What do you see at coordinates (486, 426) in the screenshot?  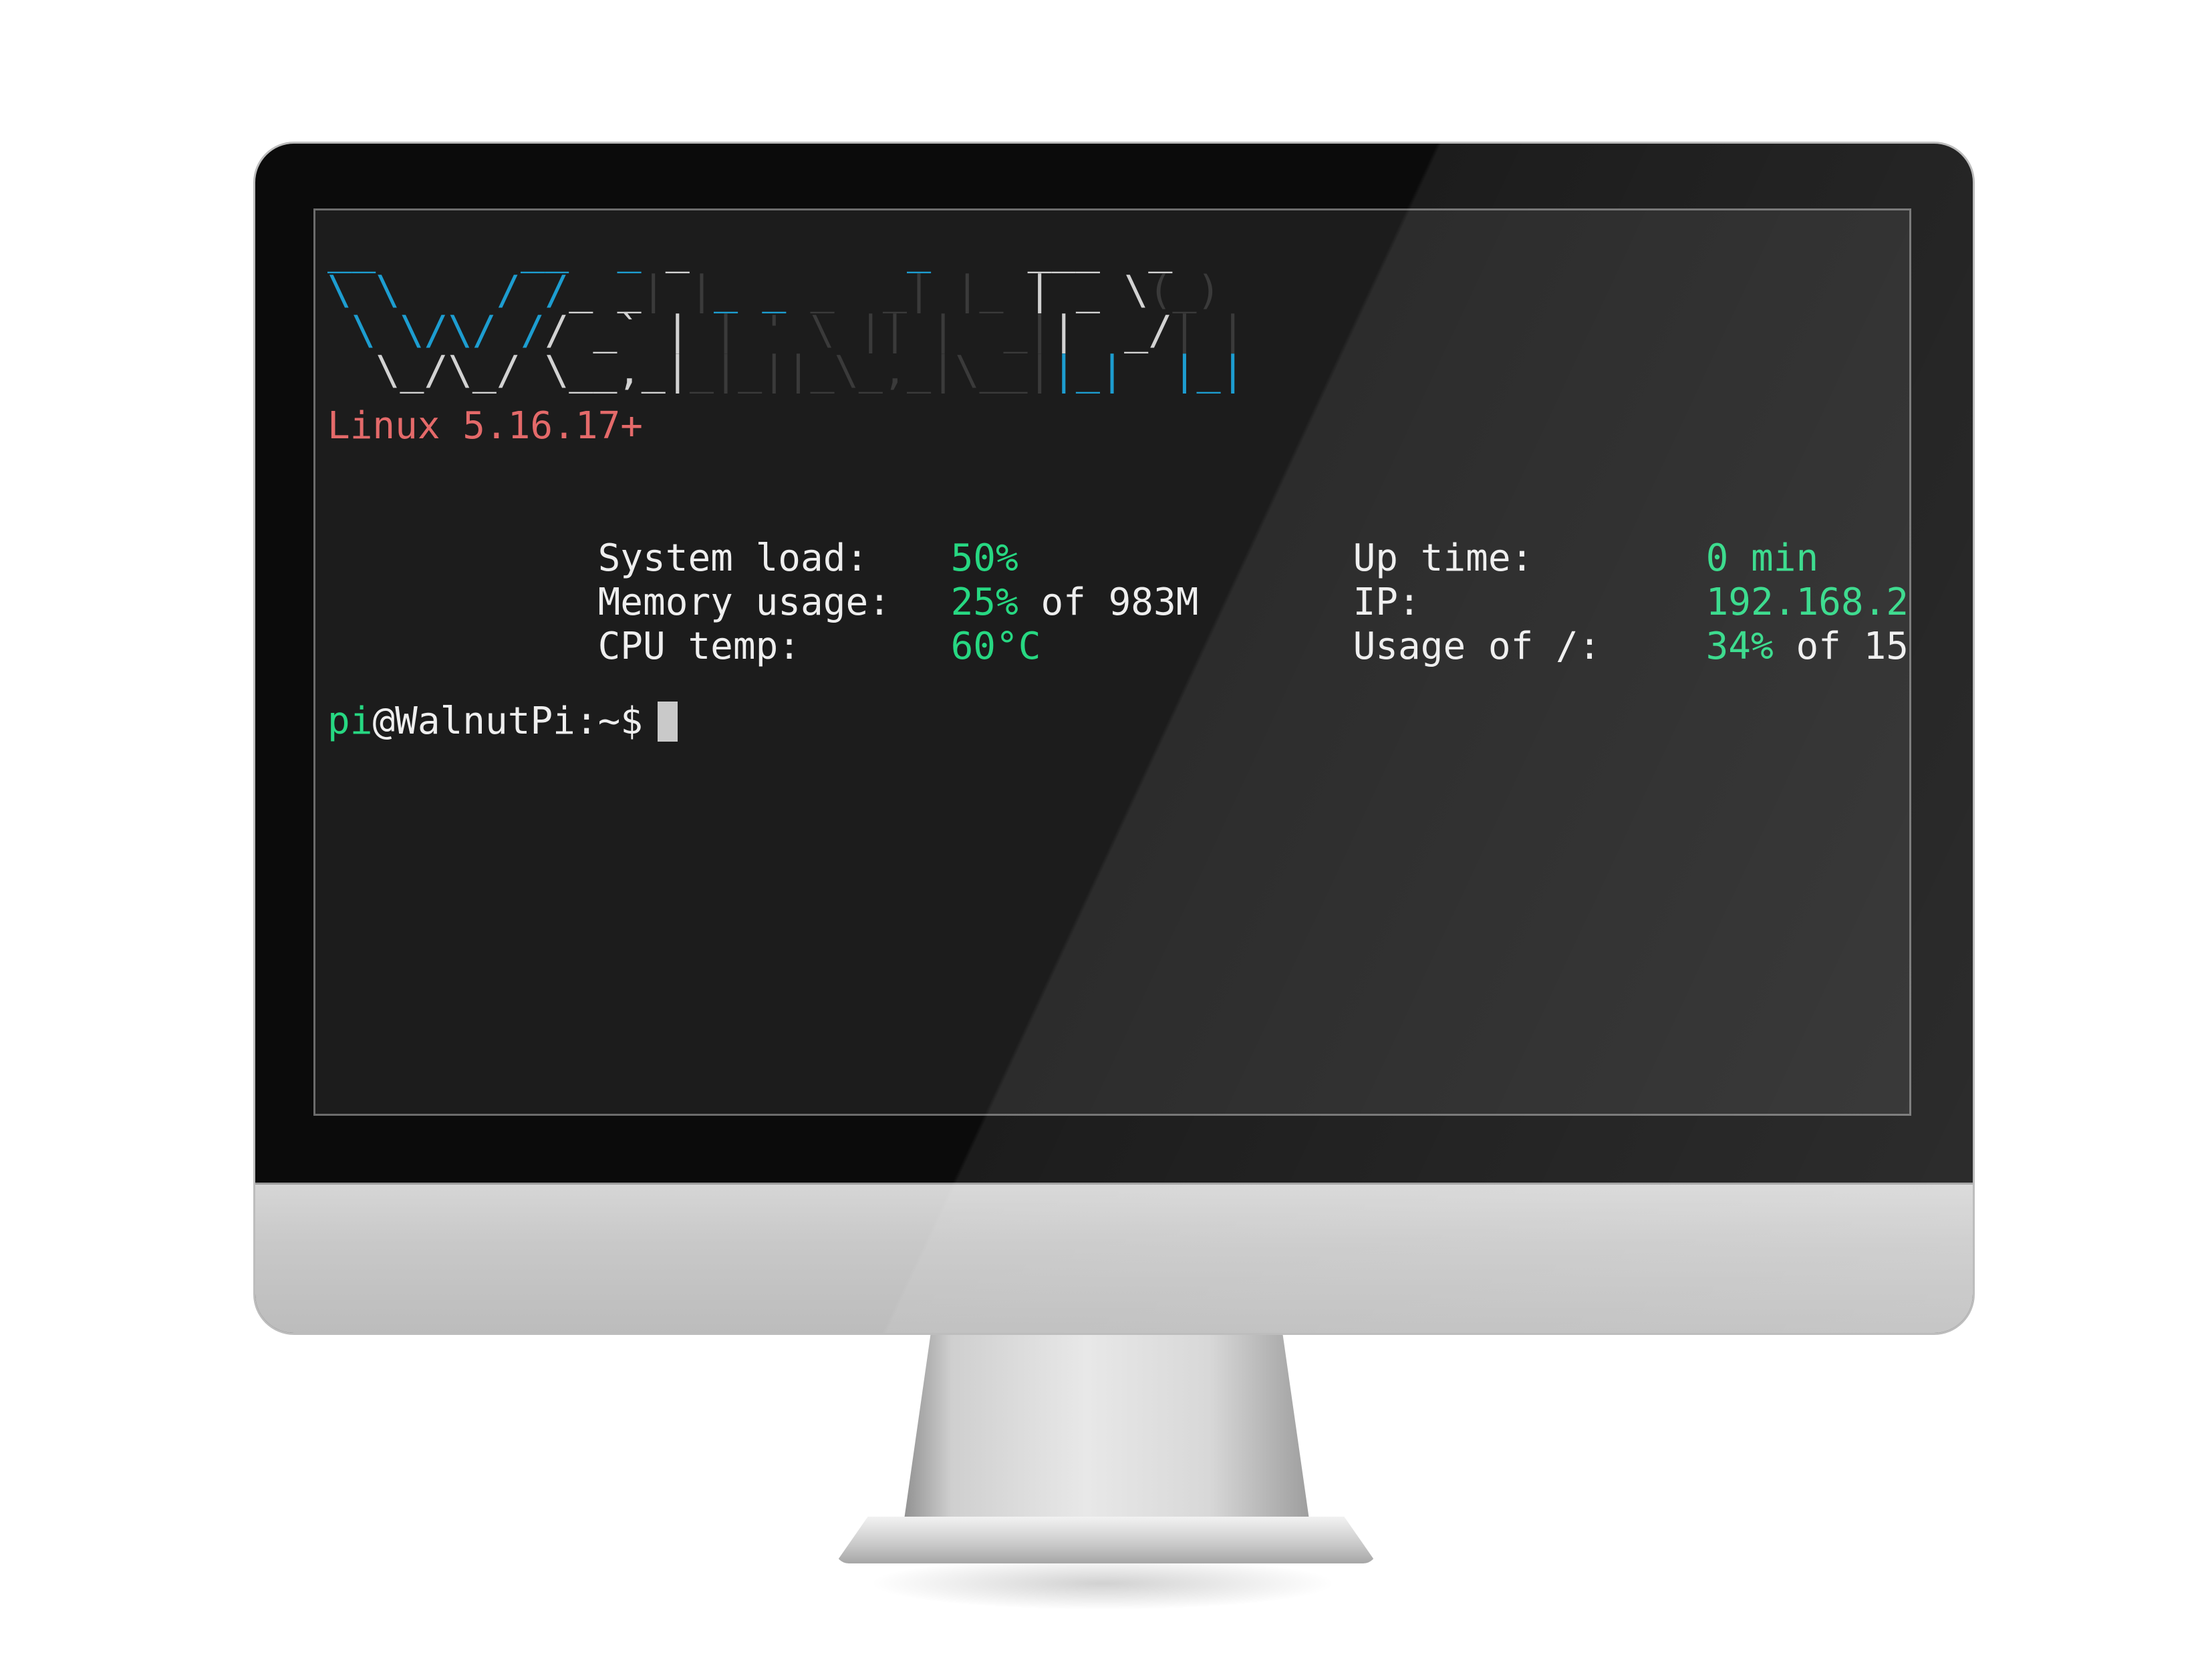 I see `kernel-version: Linux 5.16.17+` at bounding box center [486, 426].